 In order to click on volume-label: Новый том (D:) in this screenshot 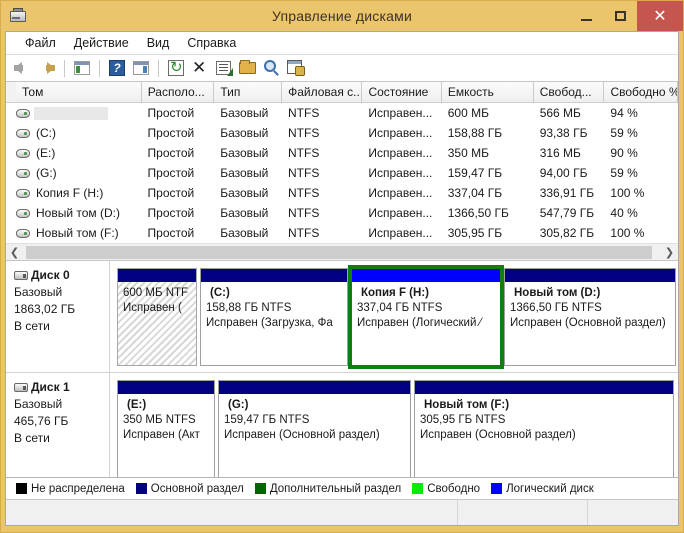, I will do `click(78, 213)`.